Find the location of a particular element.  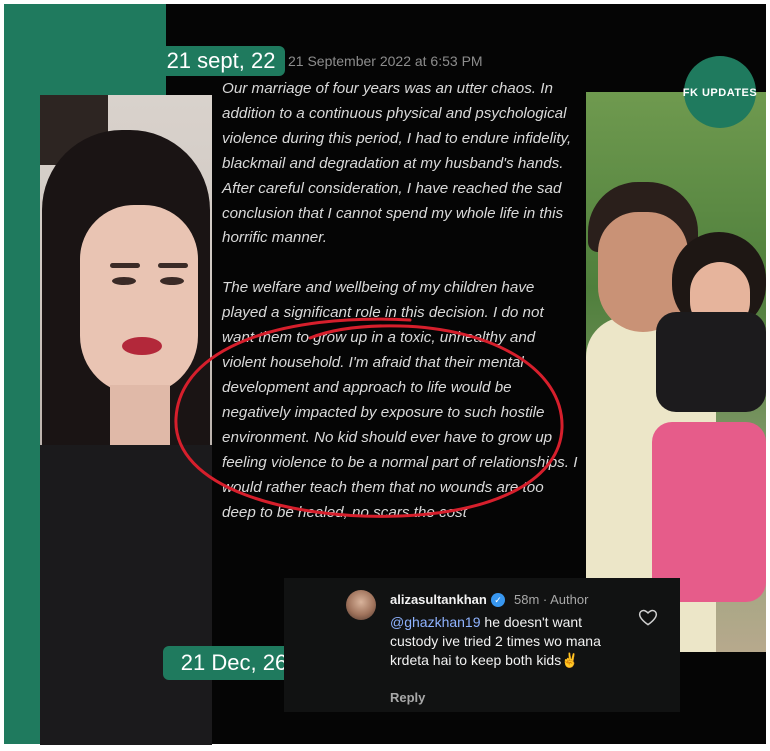

fk-updates-text: FK UPDATES is located at coordinates (720, 93).